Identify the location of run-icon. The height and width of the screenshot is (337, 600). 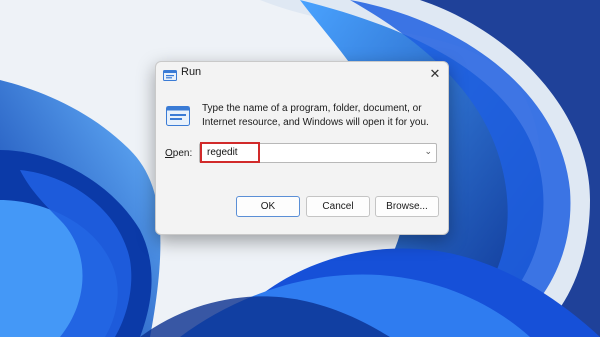
(170, 74).